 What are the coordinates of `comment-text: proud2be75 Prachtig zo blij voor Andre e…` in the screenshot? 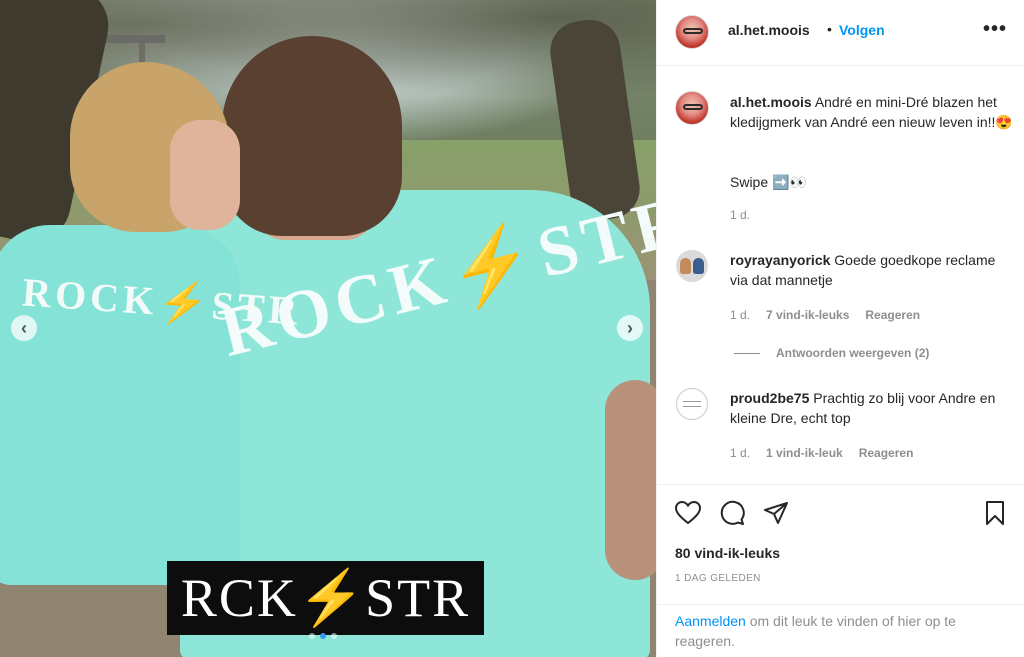 It's located at (872, 408).